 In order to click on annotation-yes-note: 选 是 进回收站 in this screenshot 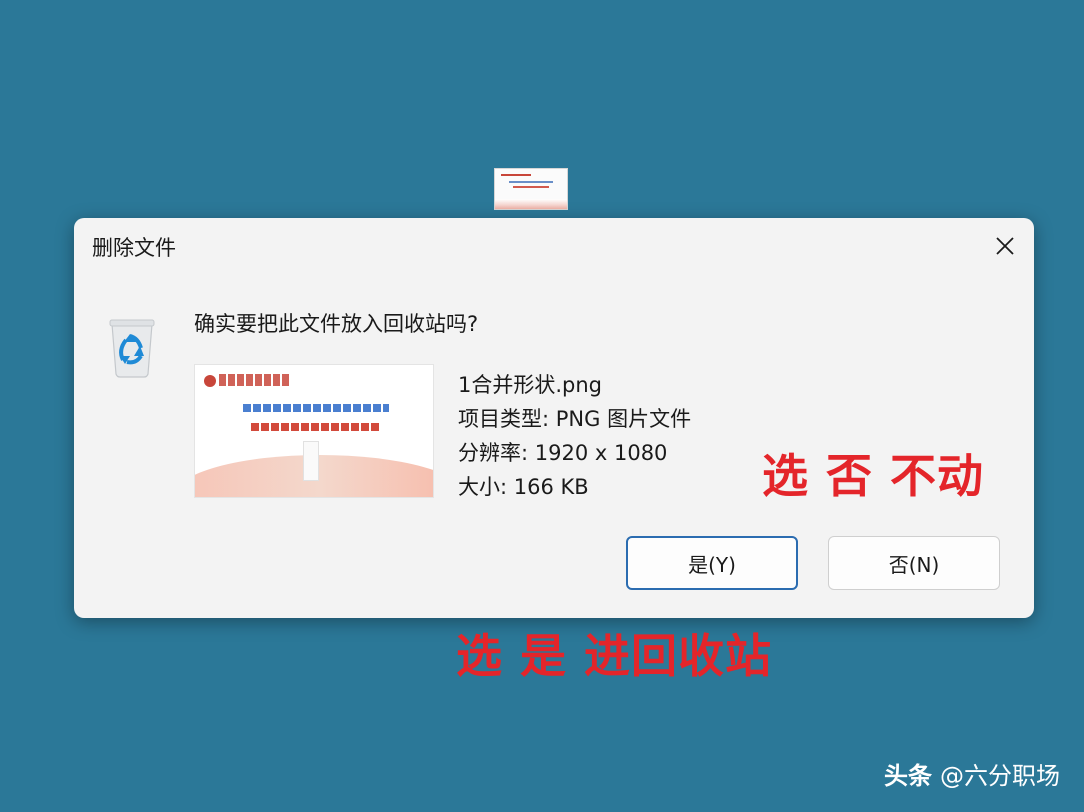, I will do `click(614, 656)`.